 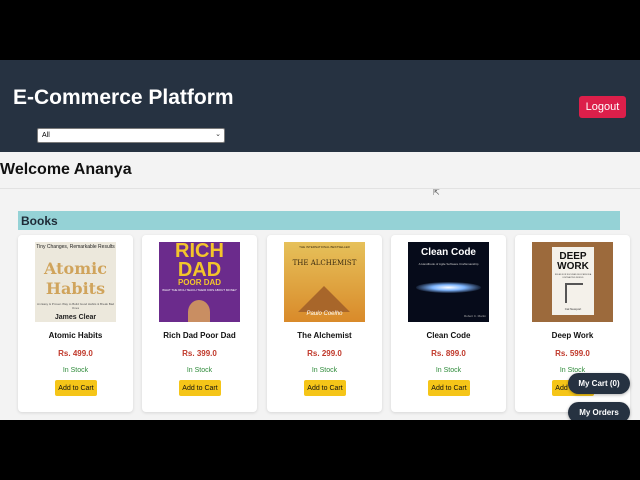 What do you see at coordinates (602, 107) in the screenshot?
I see `logout-button: Logout` at bounding box center [602, 107].